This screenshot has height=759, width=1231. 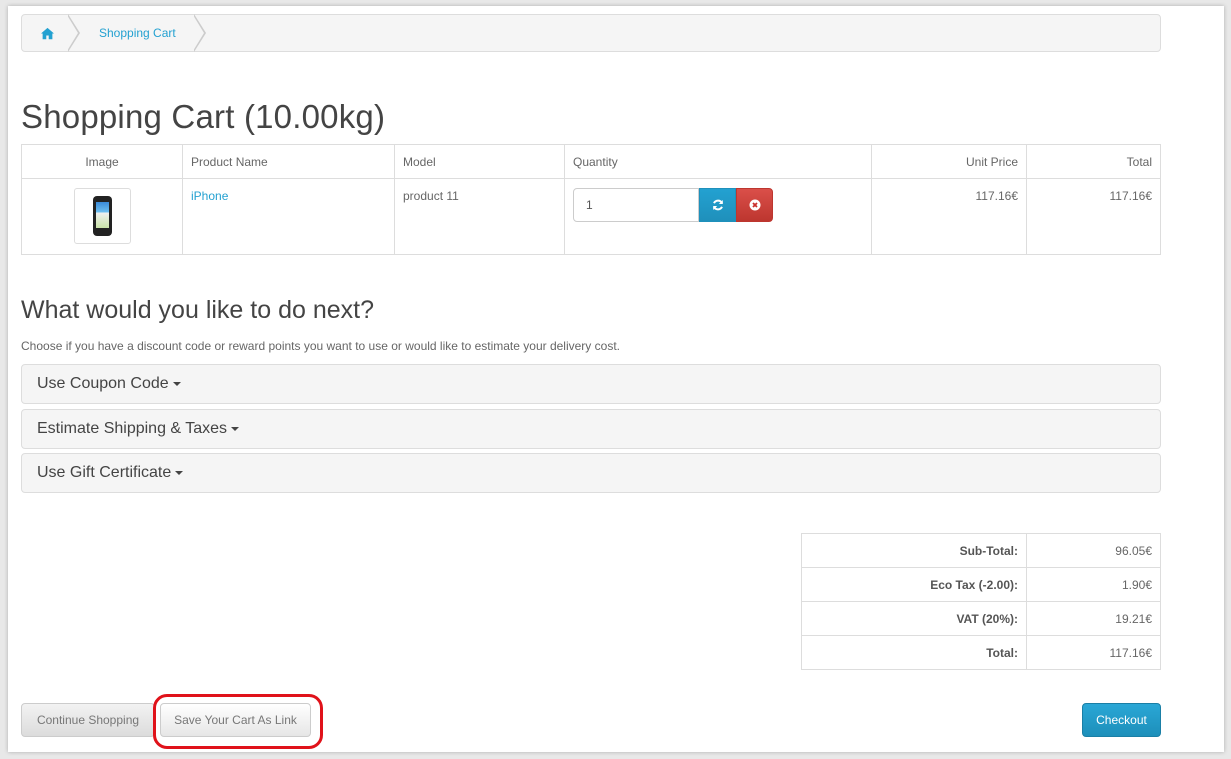 I want to click on totals-label: Eco Tax (-2.00):, so click(x=914, y=584).